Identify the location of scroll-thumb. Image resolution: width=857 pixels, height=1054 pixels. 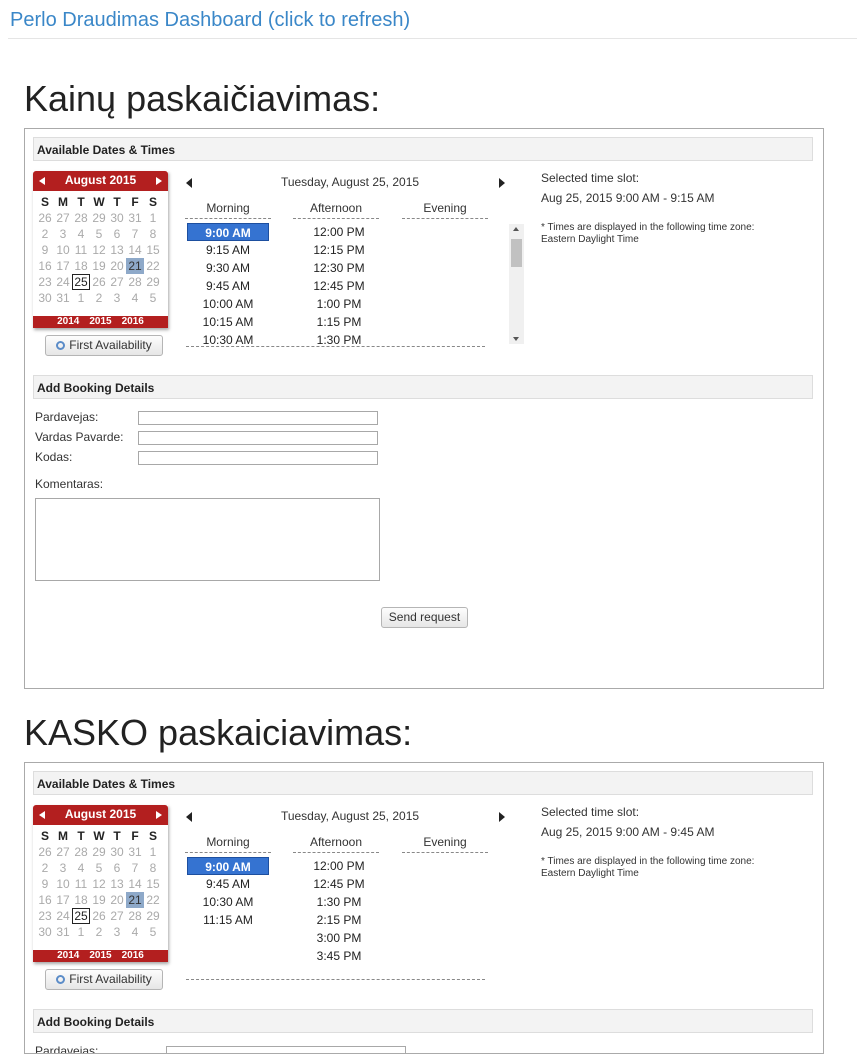
(516, 253).